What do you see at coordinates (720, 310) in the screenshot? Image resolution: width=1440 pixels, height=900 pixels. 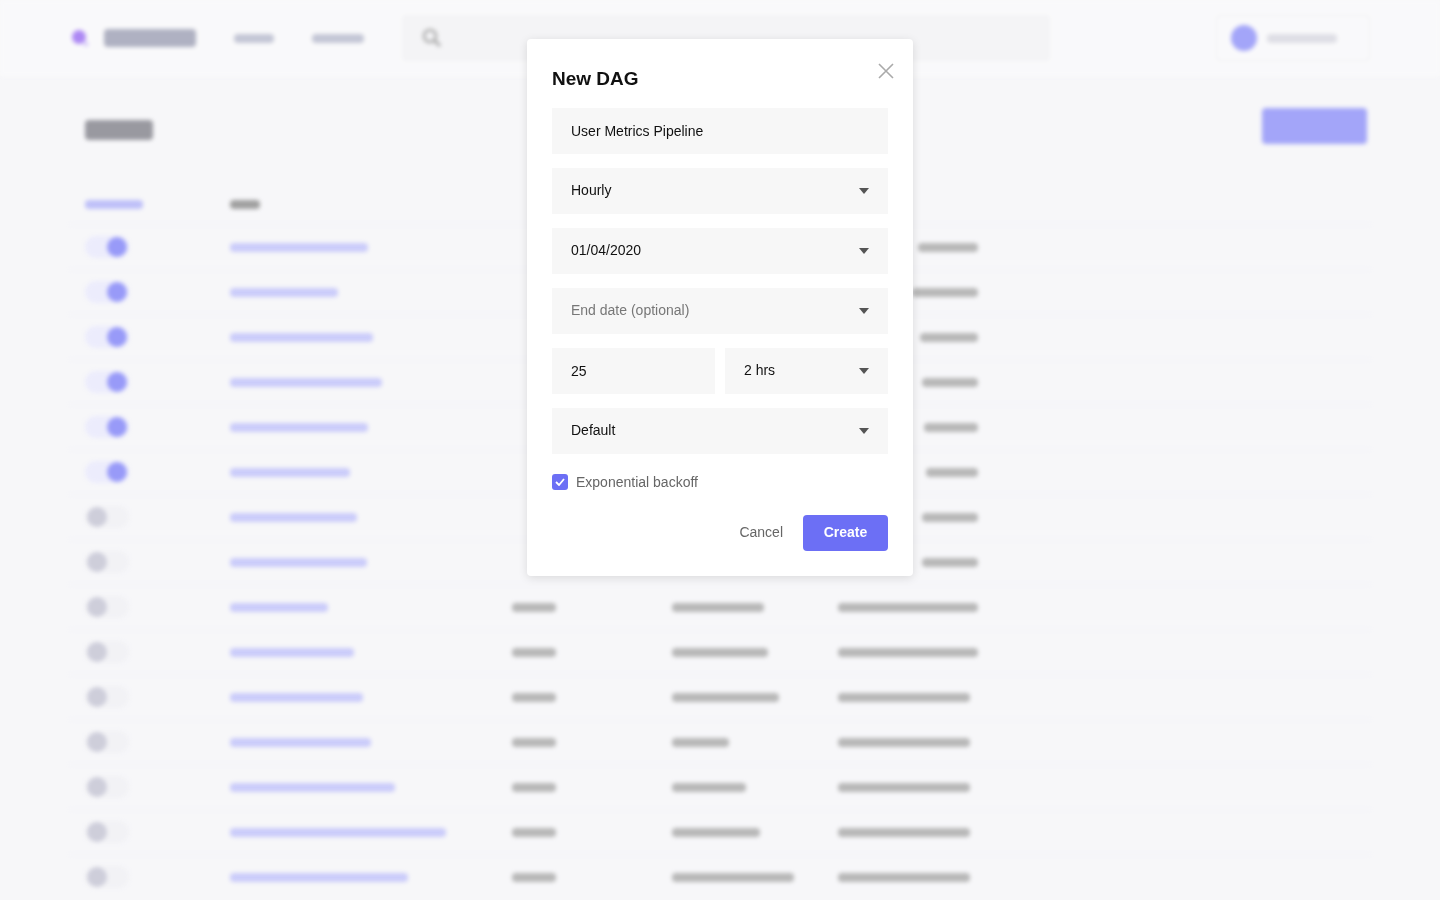 I see `select-field: End date (optional)` at bounding box center [720, 310].